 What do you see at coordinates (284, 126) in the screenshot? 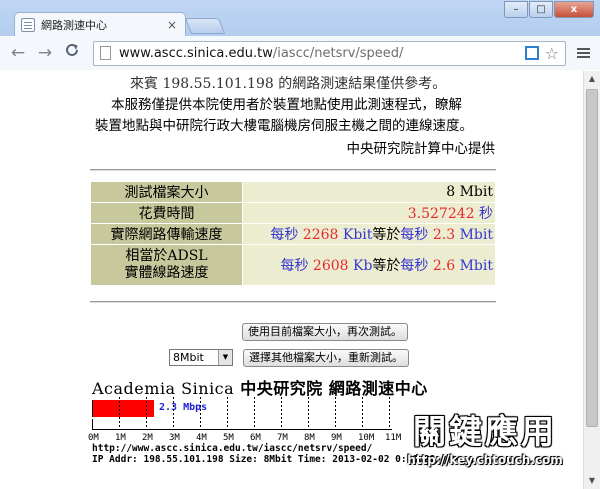
I see `intro-line-3: 裝置地點與中研院行政大樓電腦機房伺服主機之間的連線速度。` at bounding box center [284, 126].